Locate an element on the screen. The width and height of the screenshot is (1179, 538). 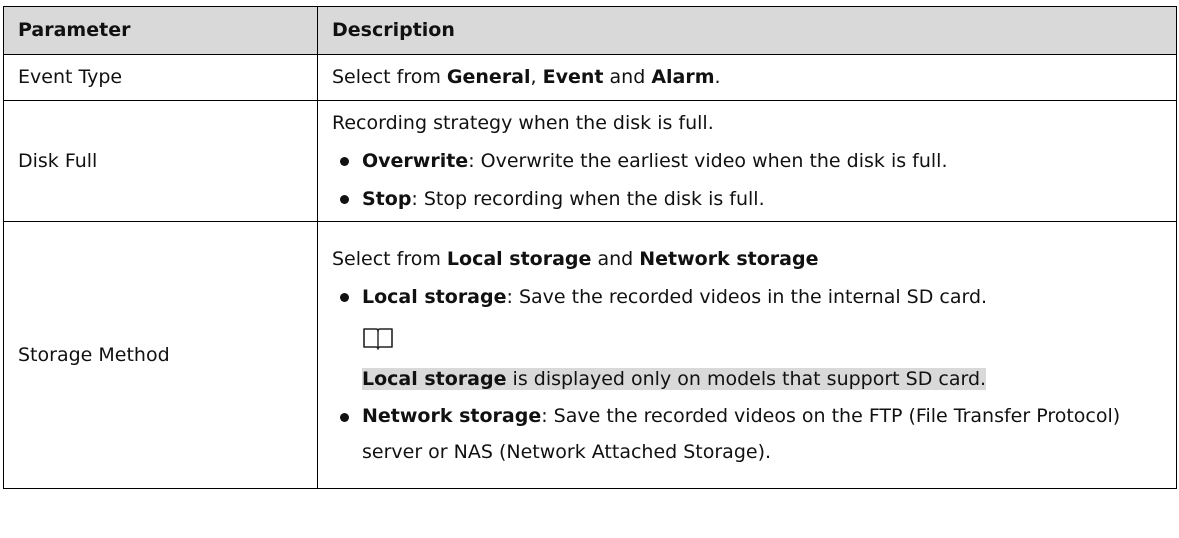
bullet-term: Network storage is located at coordinates (452, 416).